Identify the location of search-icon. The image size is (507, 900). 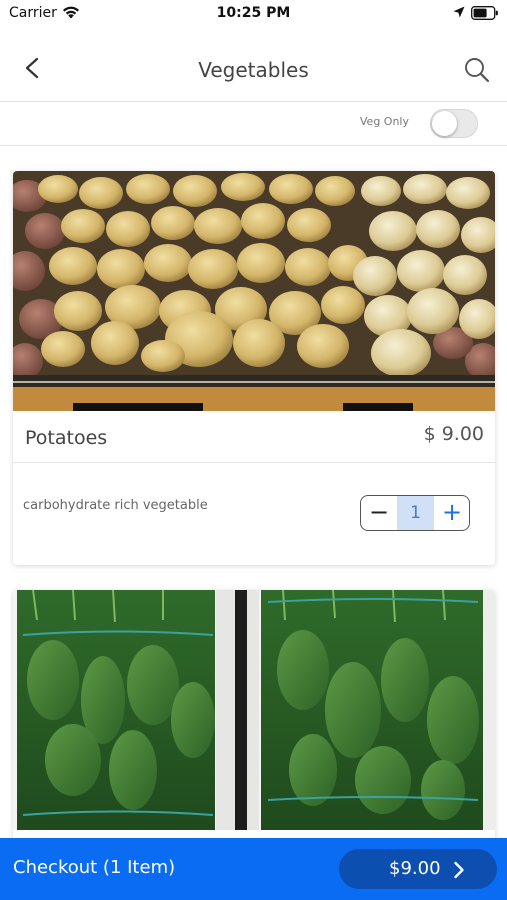
(477, 70).